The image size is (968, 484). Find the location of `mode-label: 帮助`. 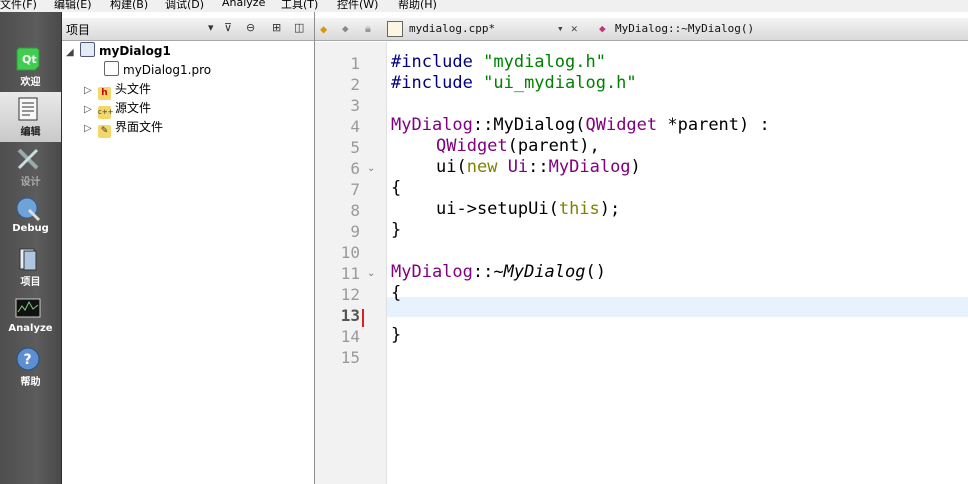

mode-label: 帮助 is located at coordinates (30, 382).